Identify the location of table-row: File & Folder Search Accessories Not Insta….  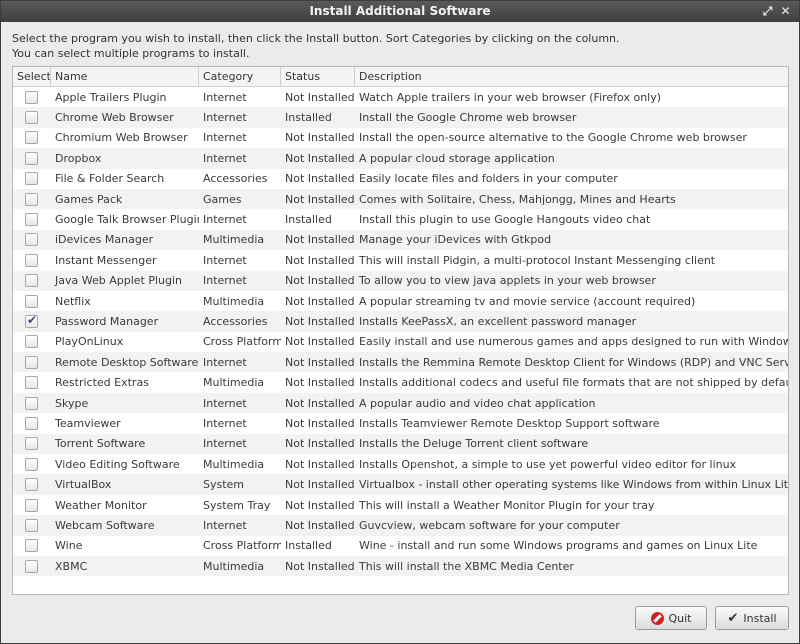
(400, 179).